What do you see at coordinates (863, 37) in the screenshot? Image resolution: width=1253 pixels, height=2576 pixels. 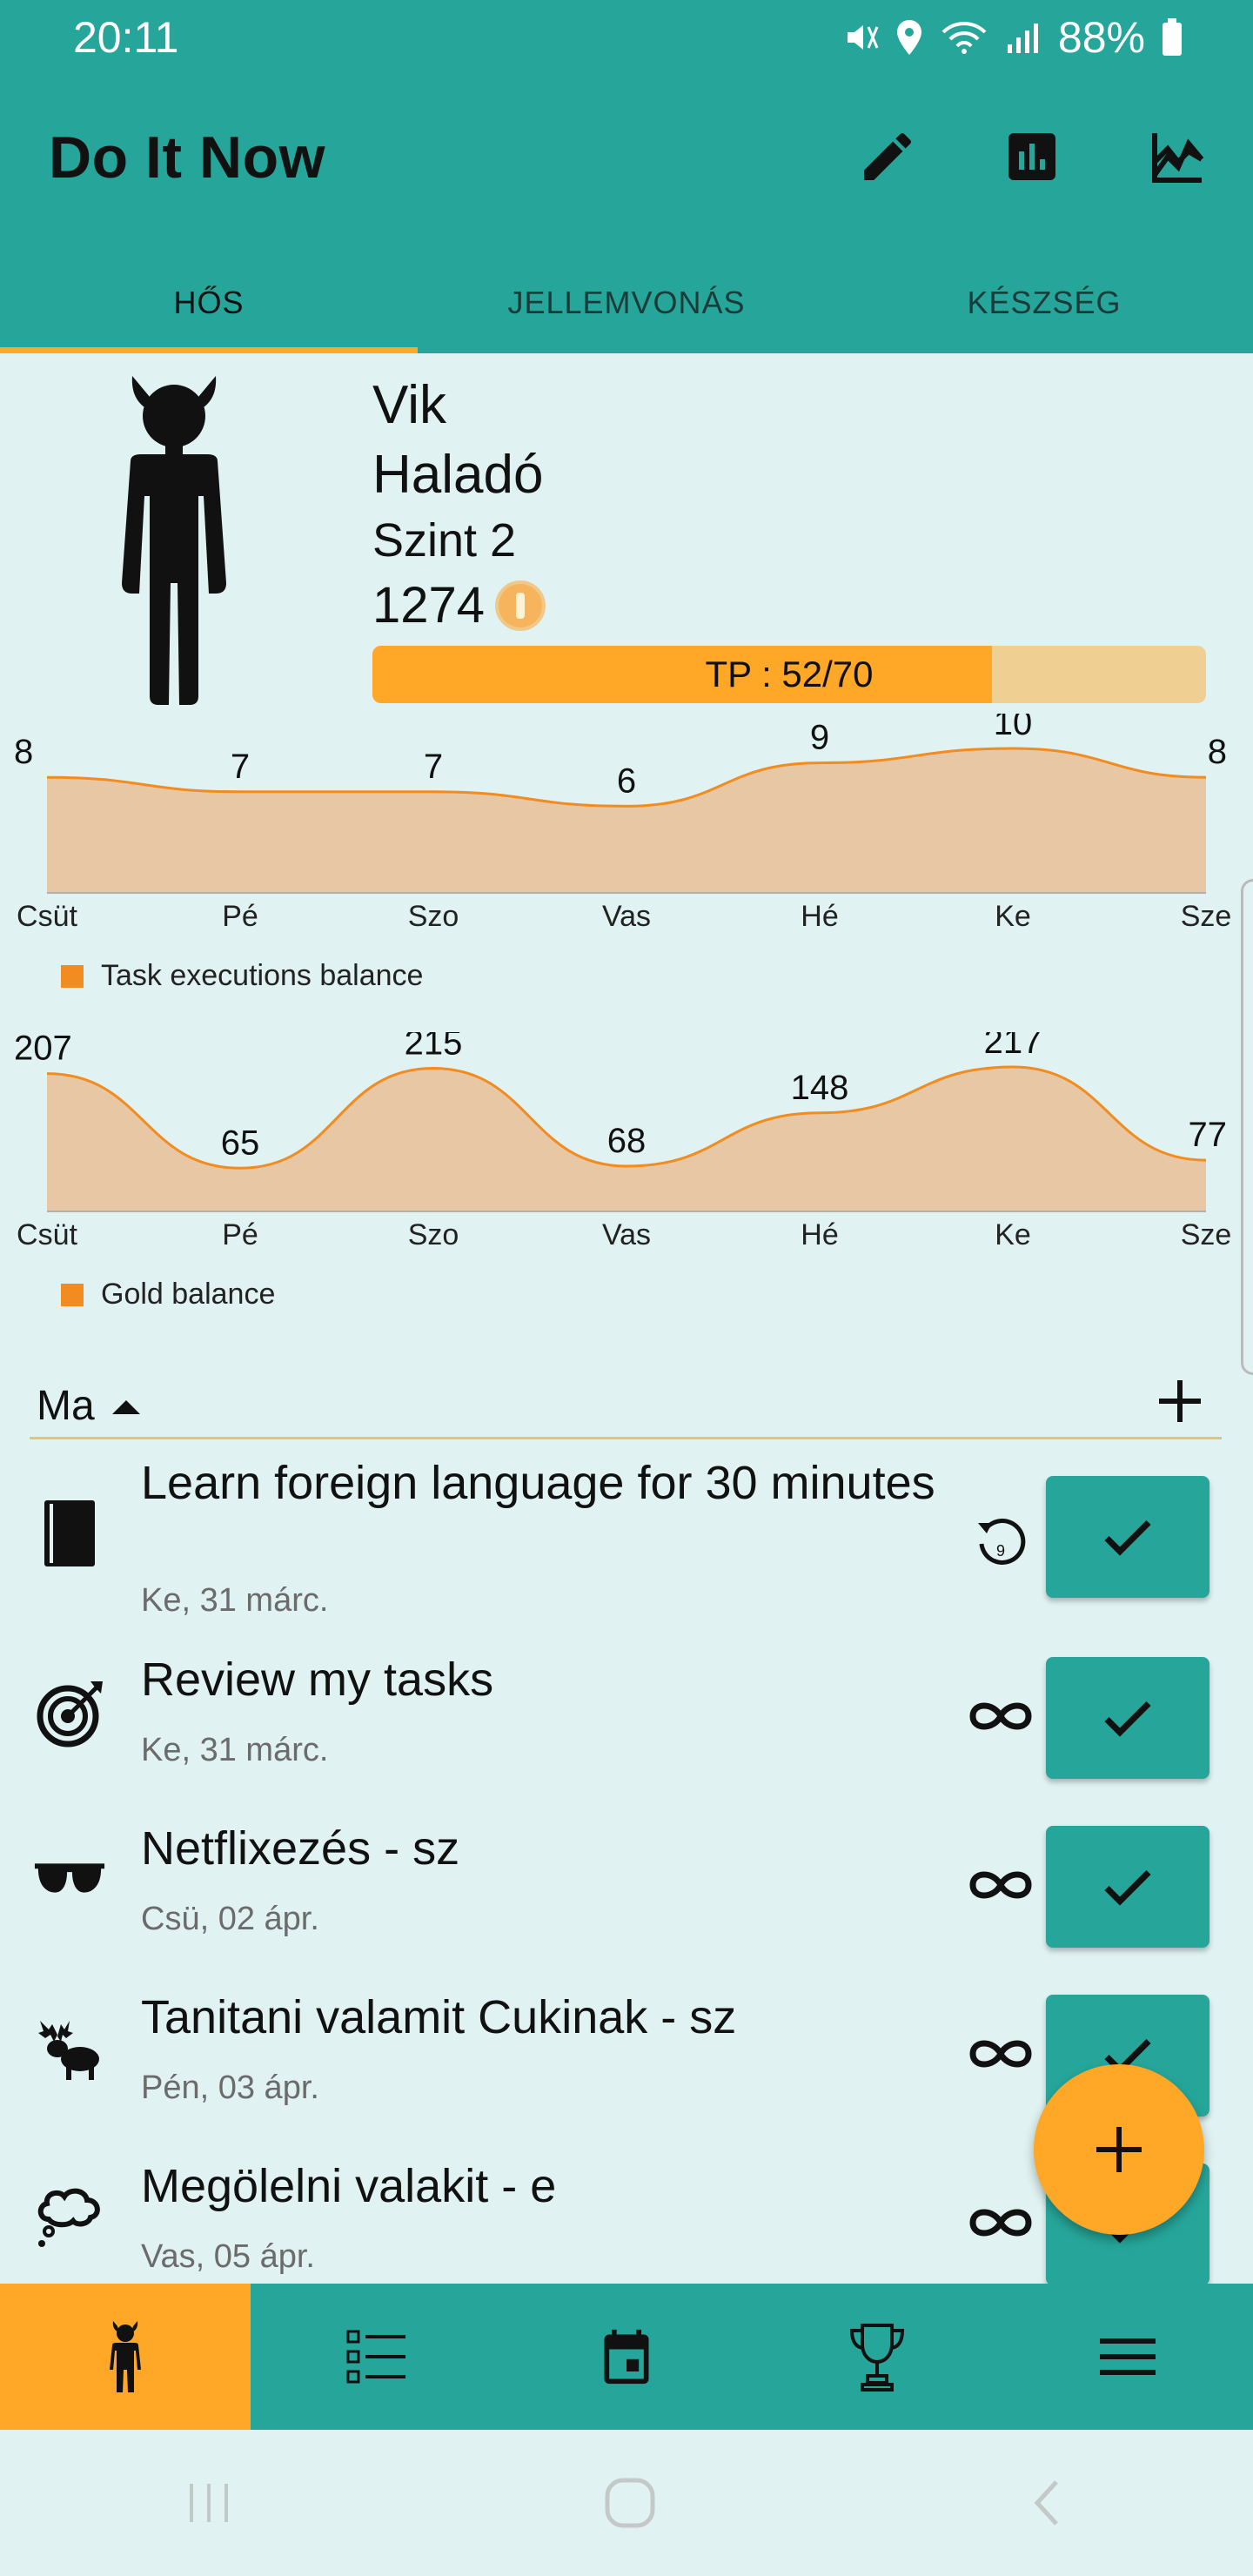 I see `mute-icon` at bounding box center [863, 37].